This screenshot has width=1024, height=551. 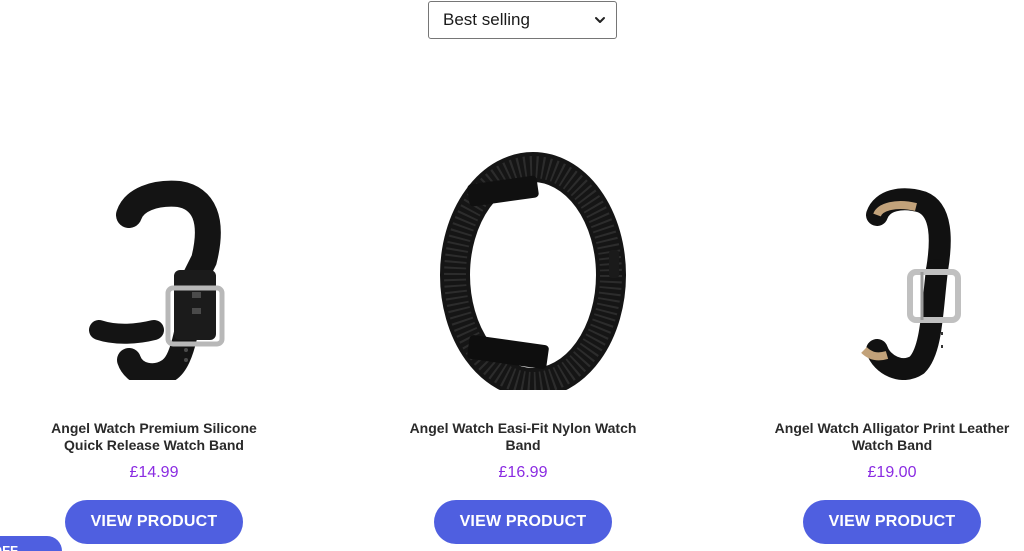 What do you see at coordinates (523, 472) in the screenshot?
I see `product-price: £16.99` at bounding box center [523, 472].